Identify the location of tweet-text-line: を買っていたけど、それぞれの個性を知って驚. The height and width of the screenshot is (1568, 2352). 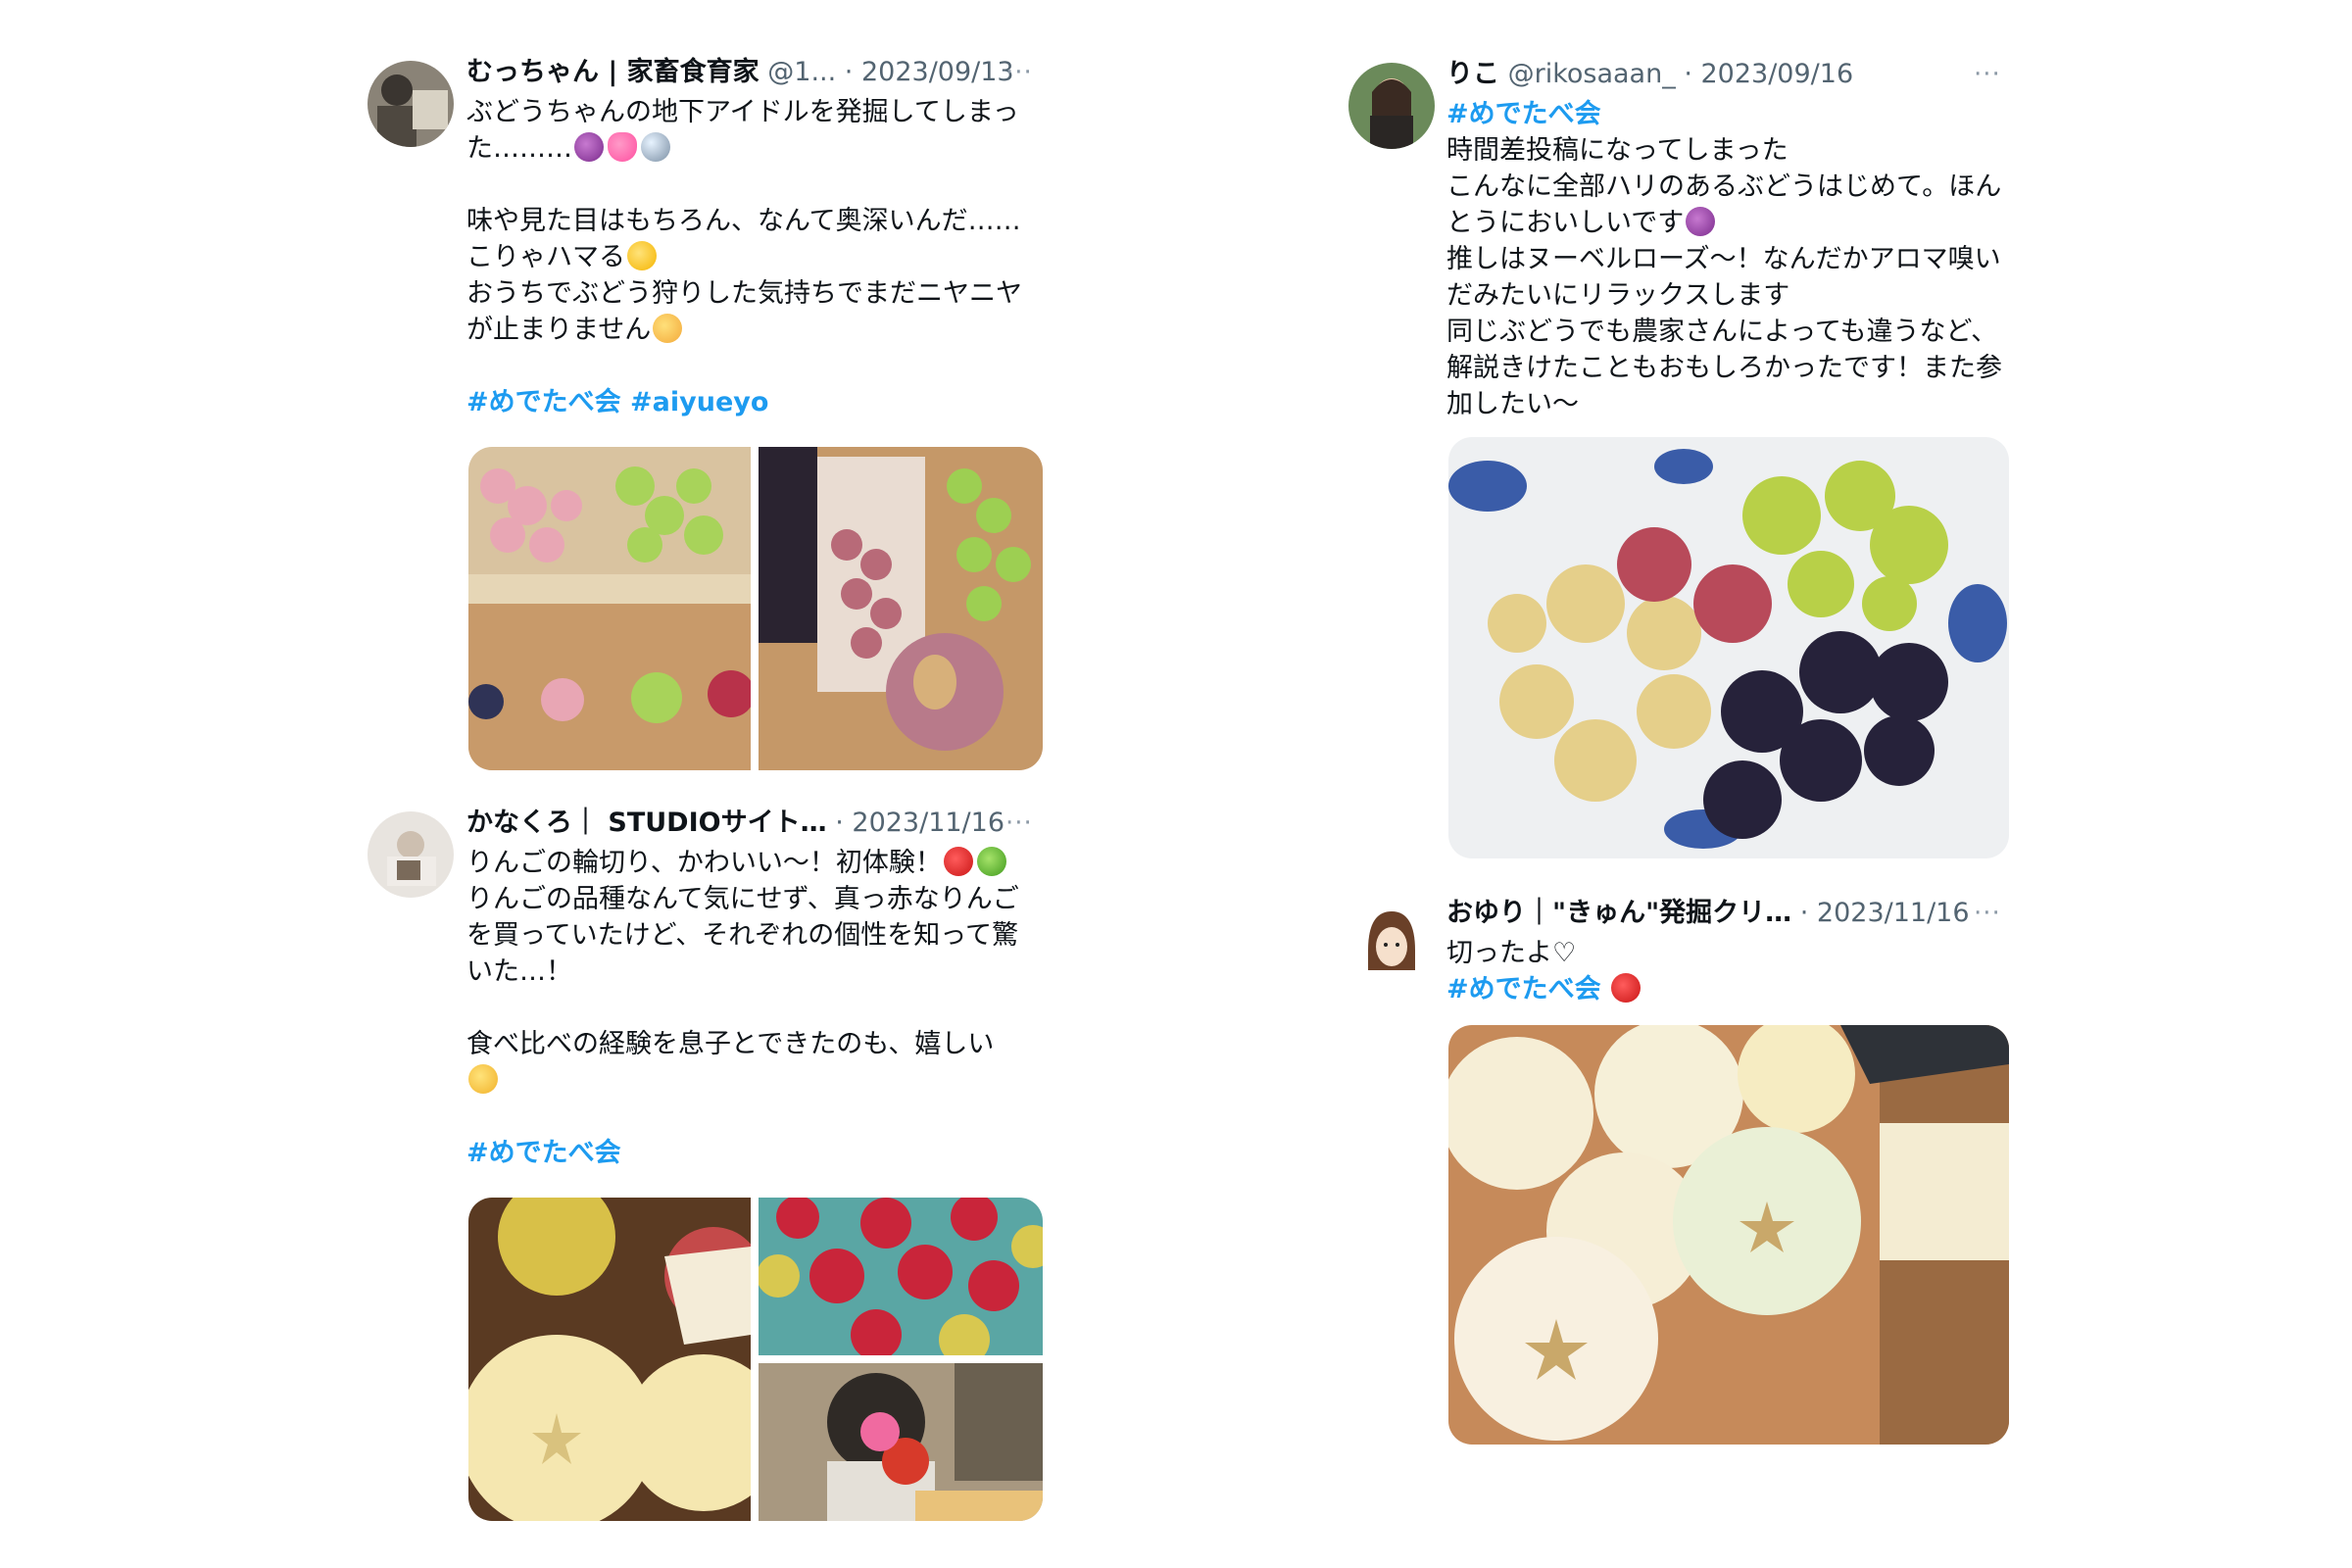
(742, 935).